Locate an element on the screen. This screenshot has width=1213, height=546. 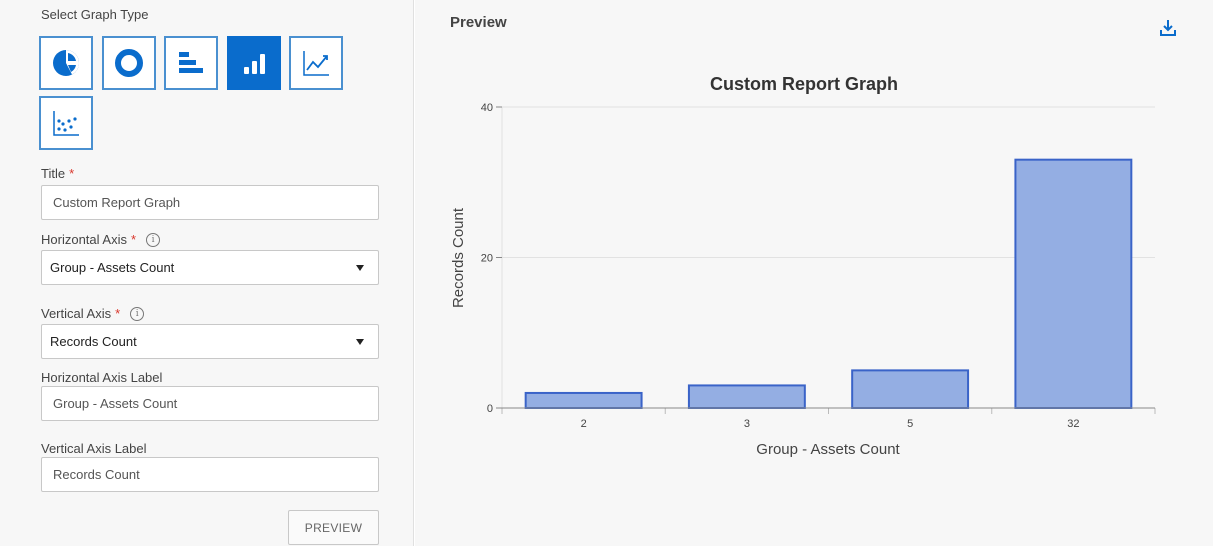
donut-chart-icon is located at coordinates (129, 63).